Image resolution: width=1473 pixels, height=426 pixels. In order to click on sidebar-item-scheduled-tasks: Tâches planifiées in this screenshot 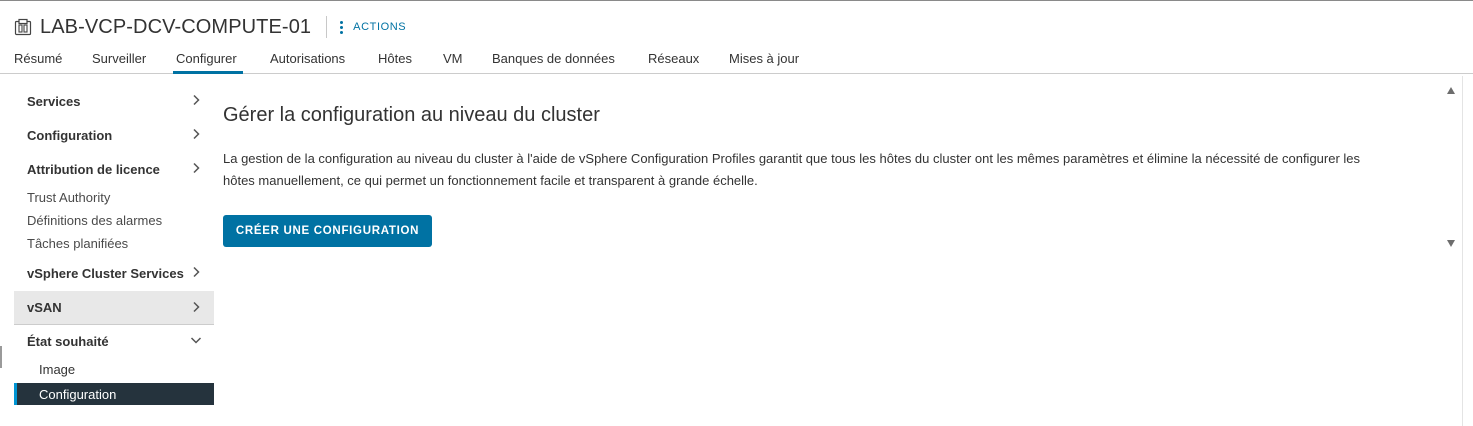, I will do `click(114, 243)`.